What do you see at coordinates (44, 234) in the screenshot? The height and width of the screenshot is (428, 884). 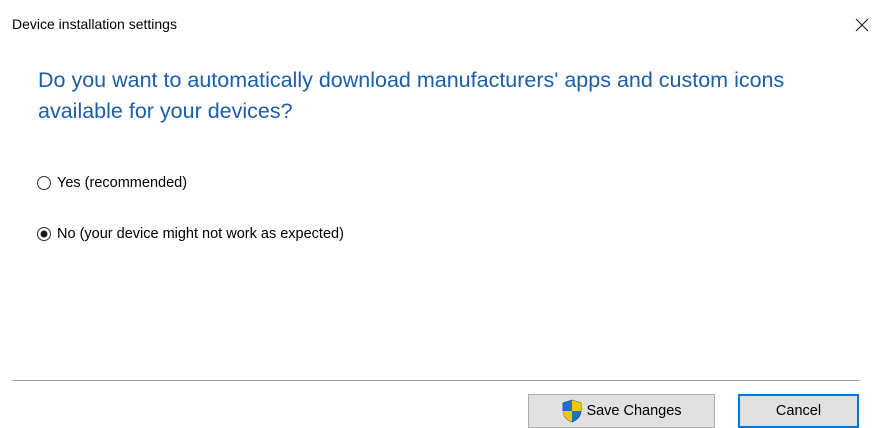 I see `radio-button-selected` at bounding box center [44, 234].